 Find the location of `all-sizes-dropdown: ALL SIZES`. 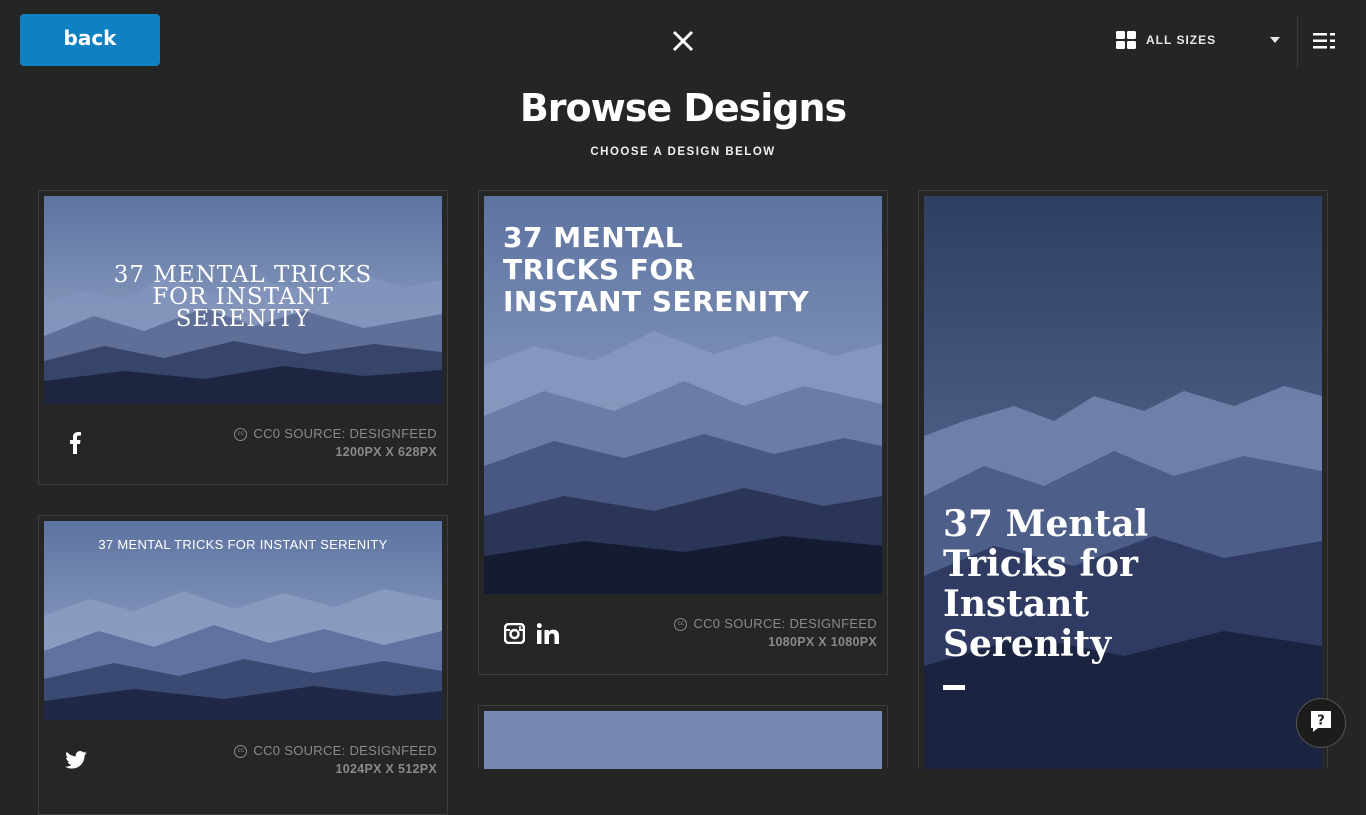

all-sizes-dropdown: ALL SIZES is located at coordinates (1199, 40).